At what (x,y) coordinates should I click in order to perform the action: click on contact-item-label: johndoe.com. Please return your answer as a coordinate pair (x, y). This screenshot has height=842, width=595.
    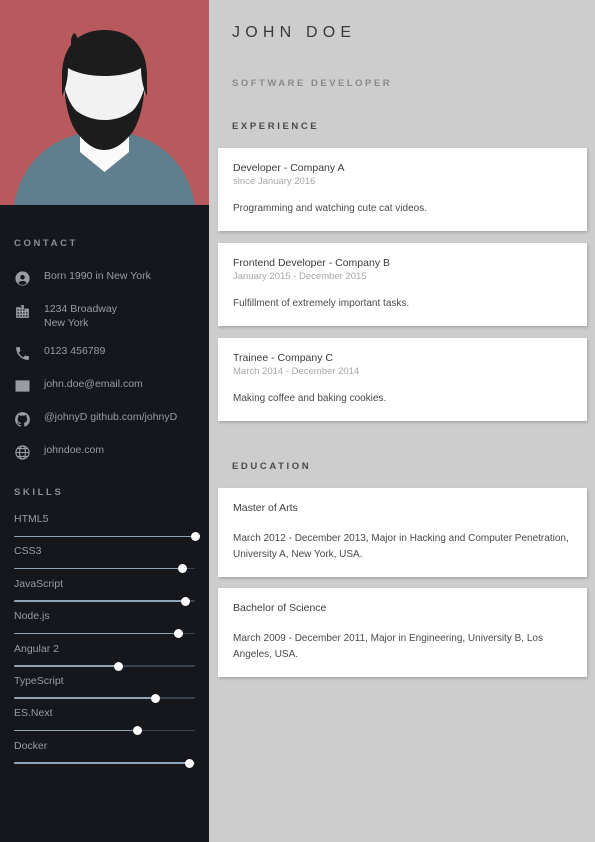
    Looking at the image, I should click on (74, 450).